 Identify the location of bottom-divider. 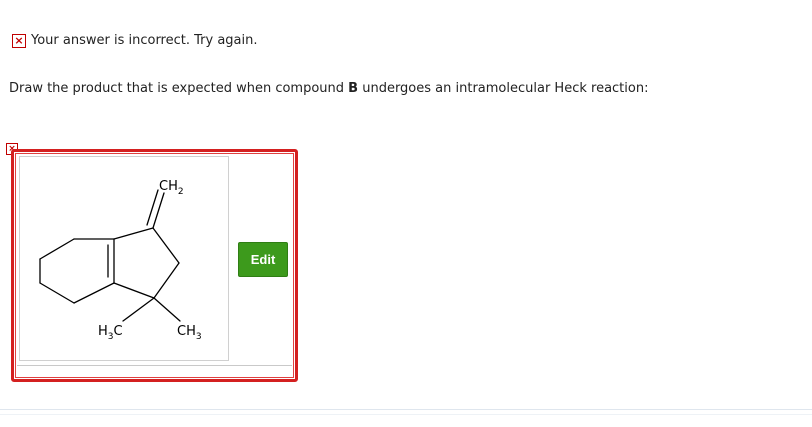
(406, 409).